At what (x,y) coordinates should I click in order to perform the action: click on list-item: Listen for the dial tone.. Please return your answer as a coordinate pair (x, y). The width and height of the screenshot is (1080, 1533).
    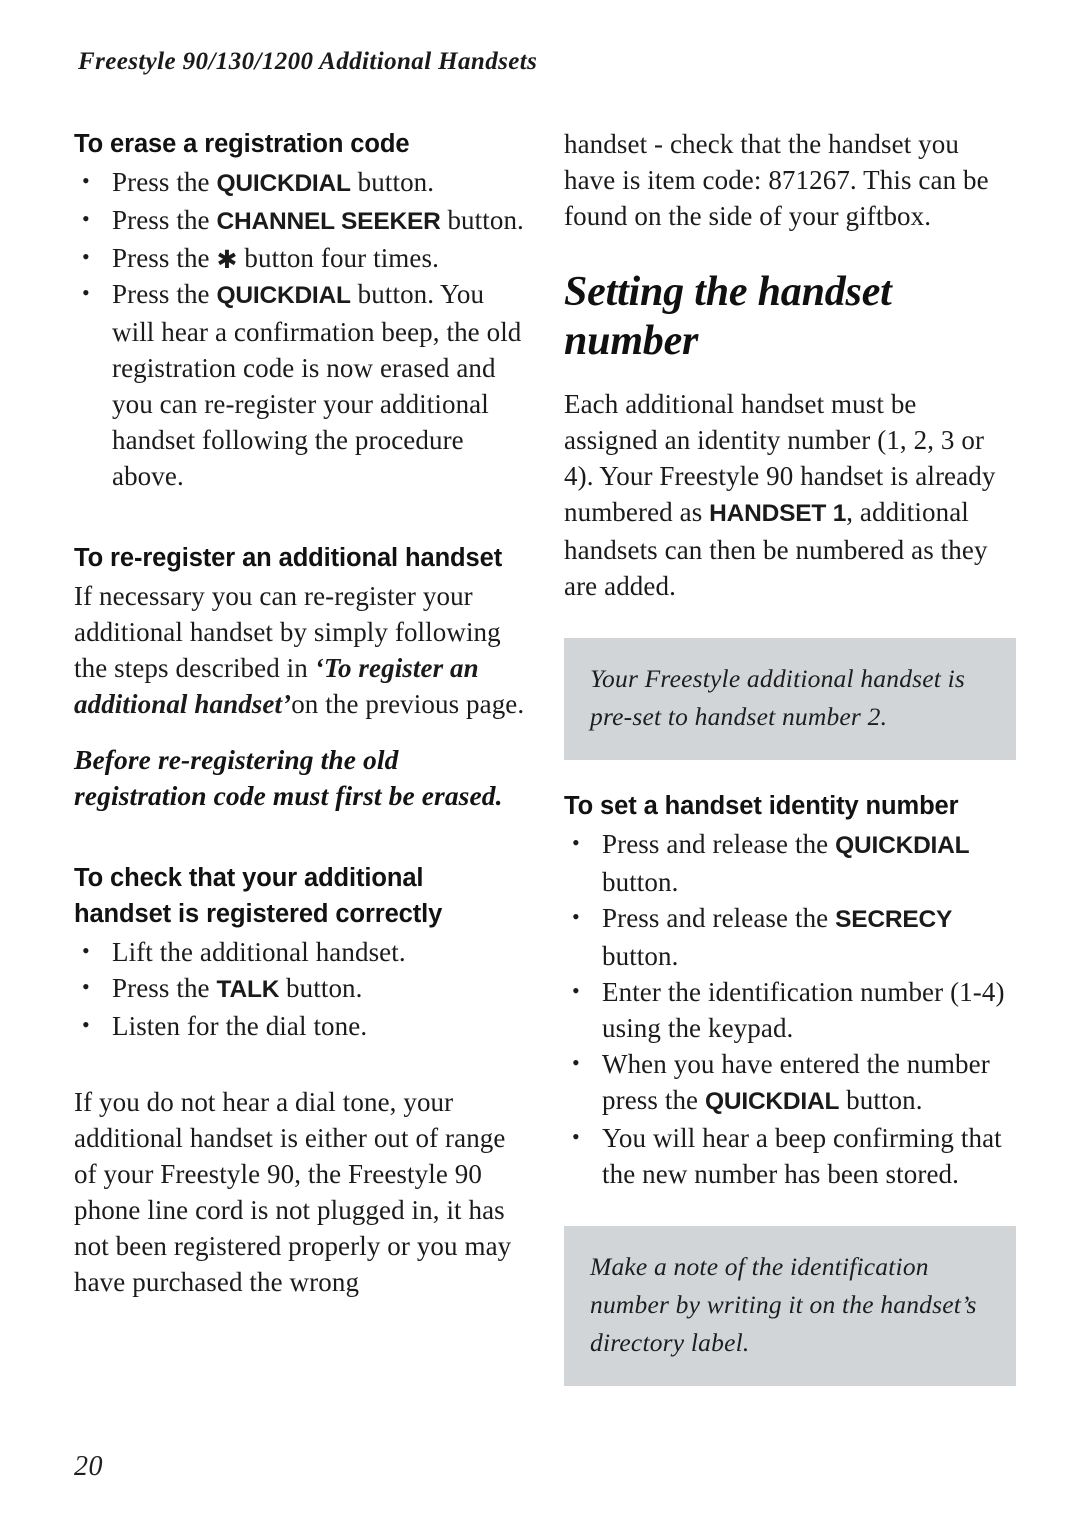
    Looking at the image, I should click on (300, 1025).